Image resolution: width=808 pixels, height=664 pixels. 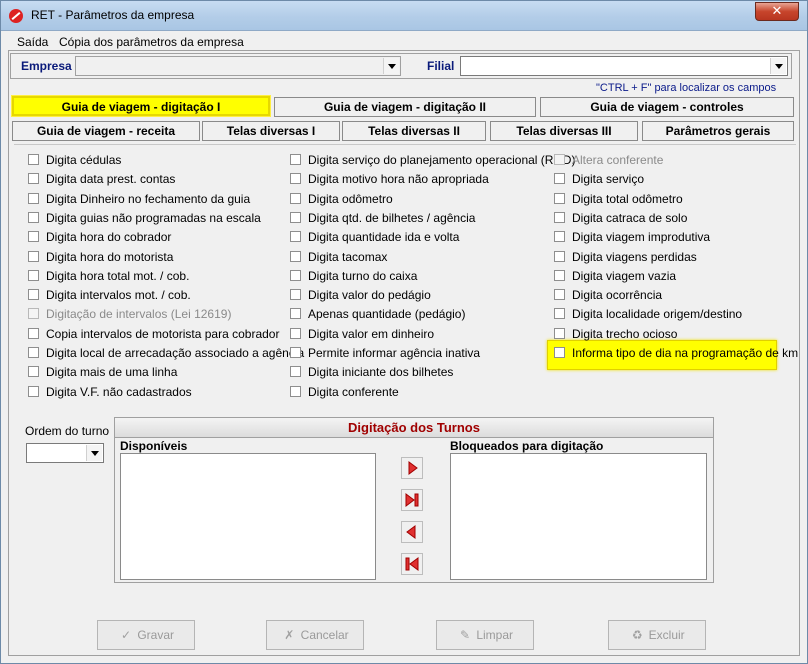 I want to click on menu-copia-parametros: Cópia dos parâmetros da empresa, so click(x=151, y=42).